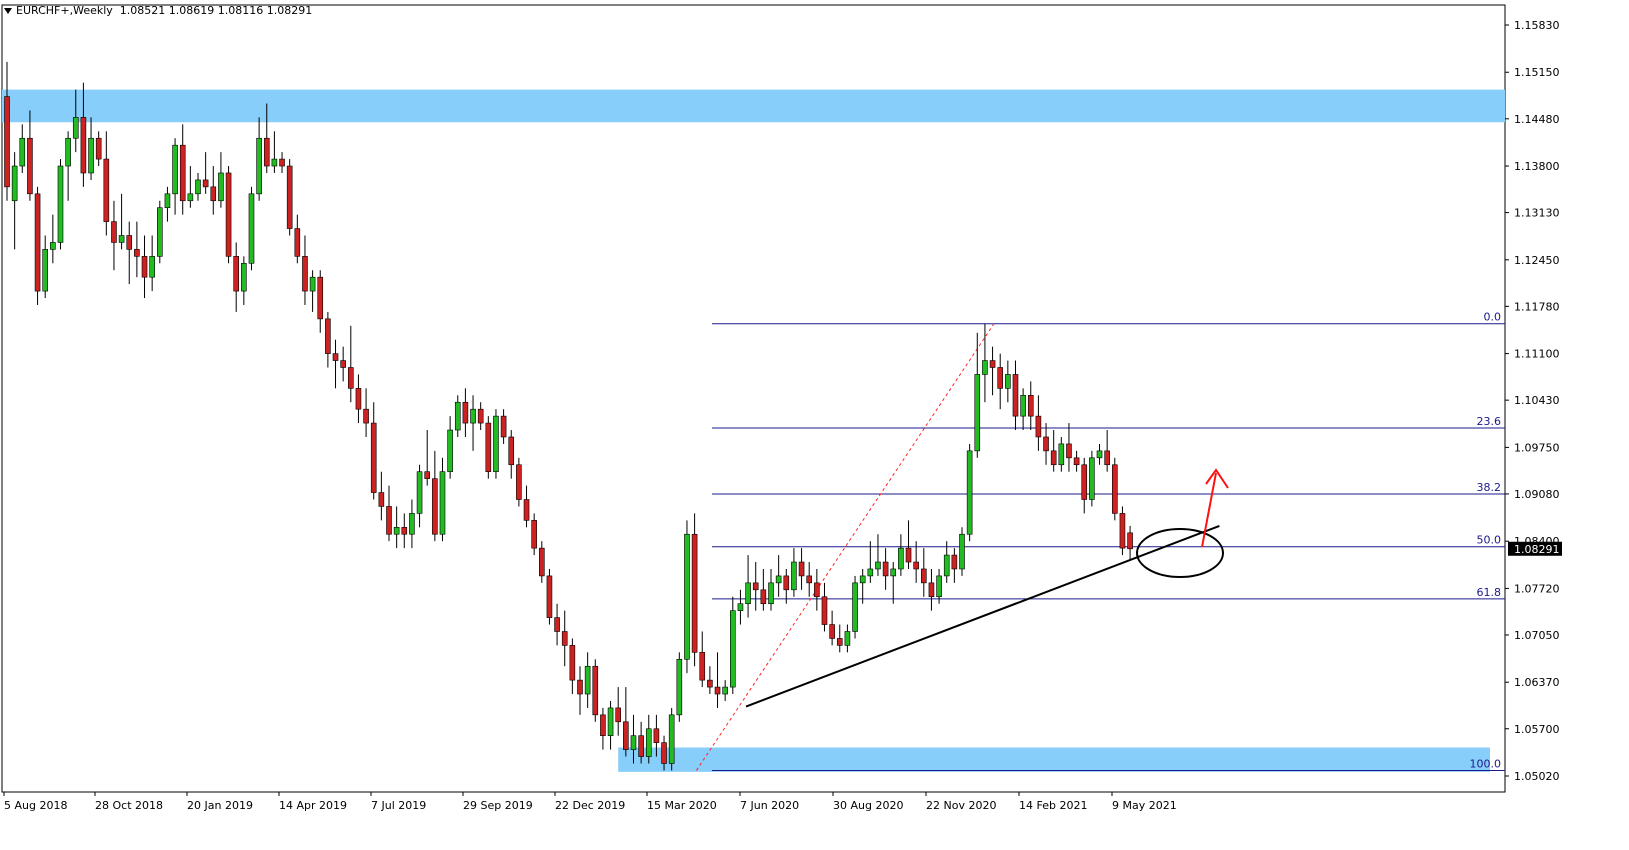 The image size is (1629, 850). I want to click on x-tick-label: 29 Sep 2019, so click(498, 805).